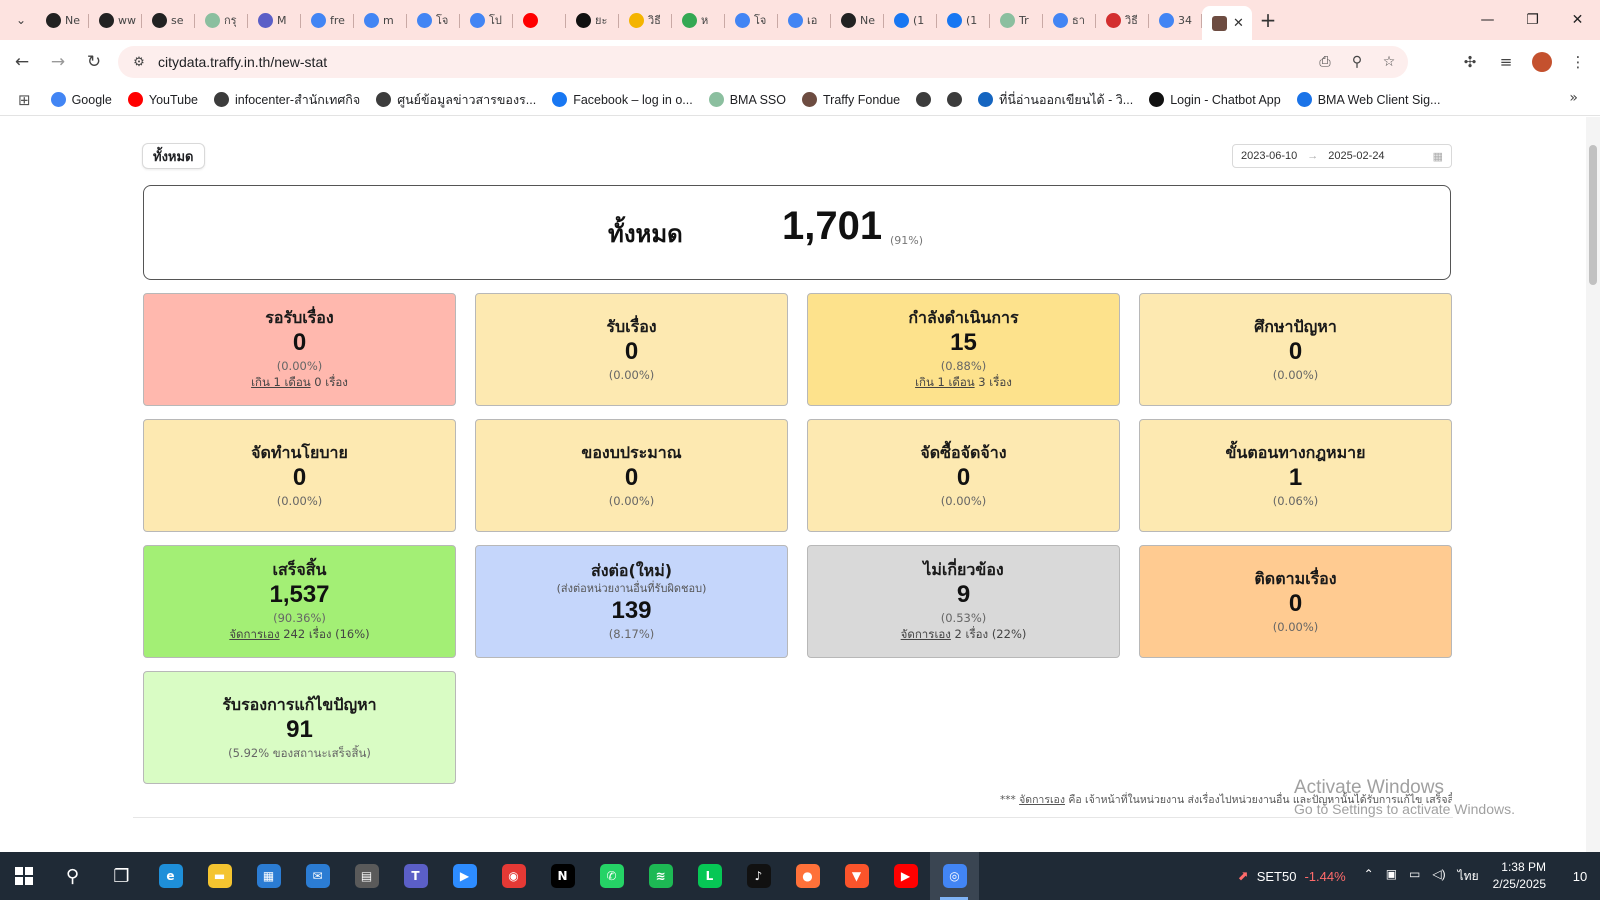 This screenshot has width=1600, height=900. Describe the element at coordinates (94, 62) in the screenshot. I see `reload-icon: ↻` at that location.